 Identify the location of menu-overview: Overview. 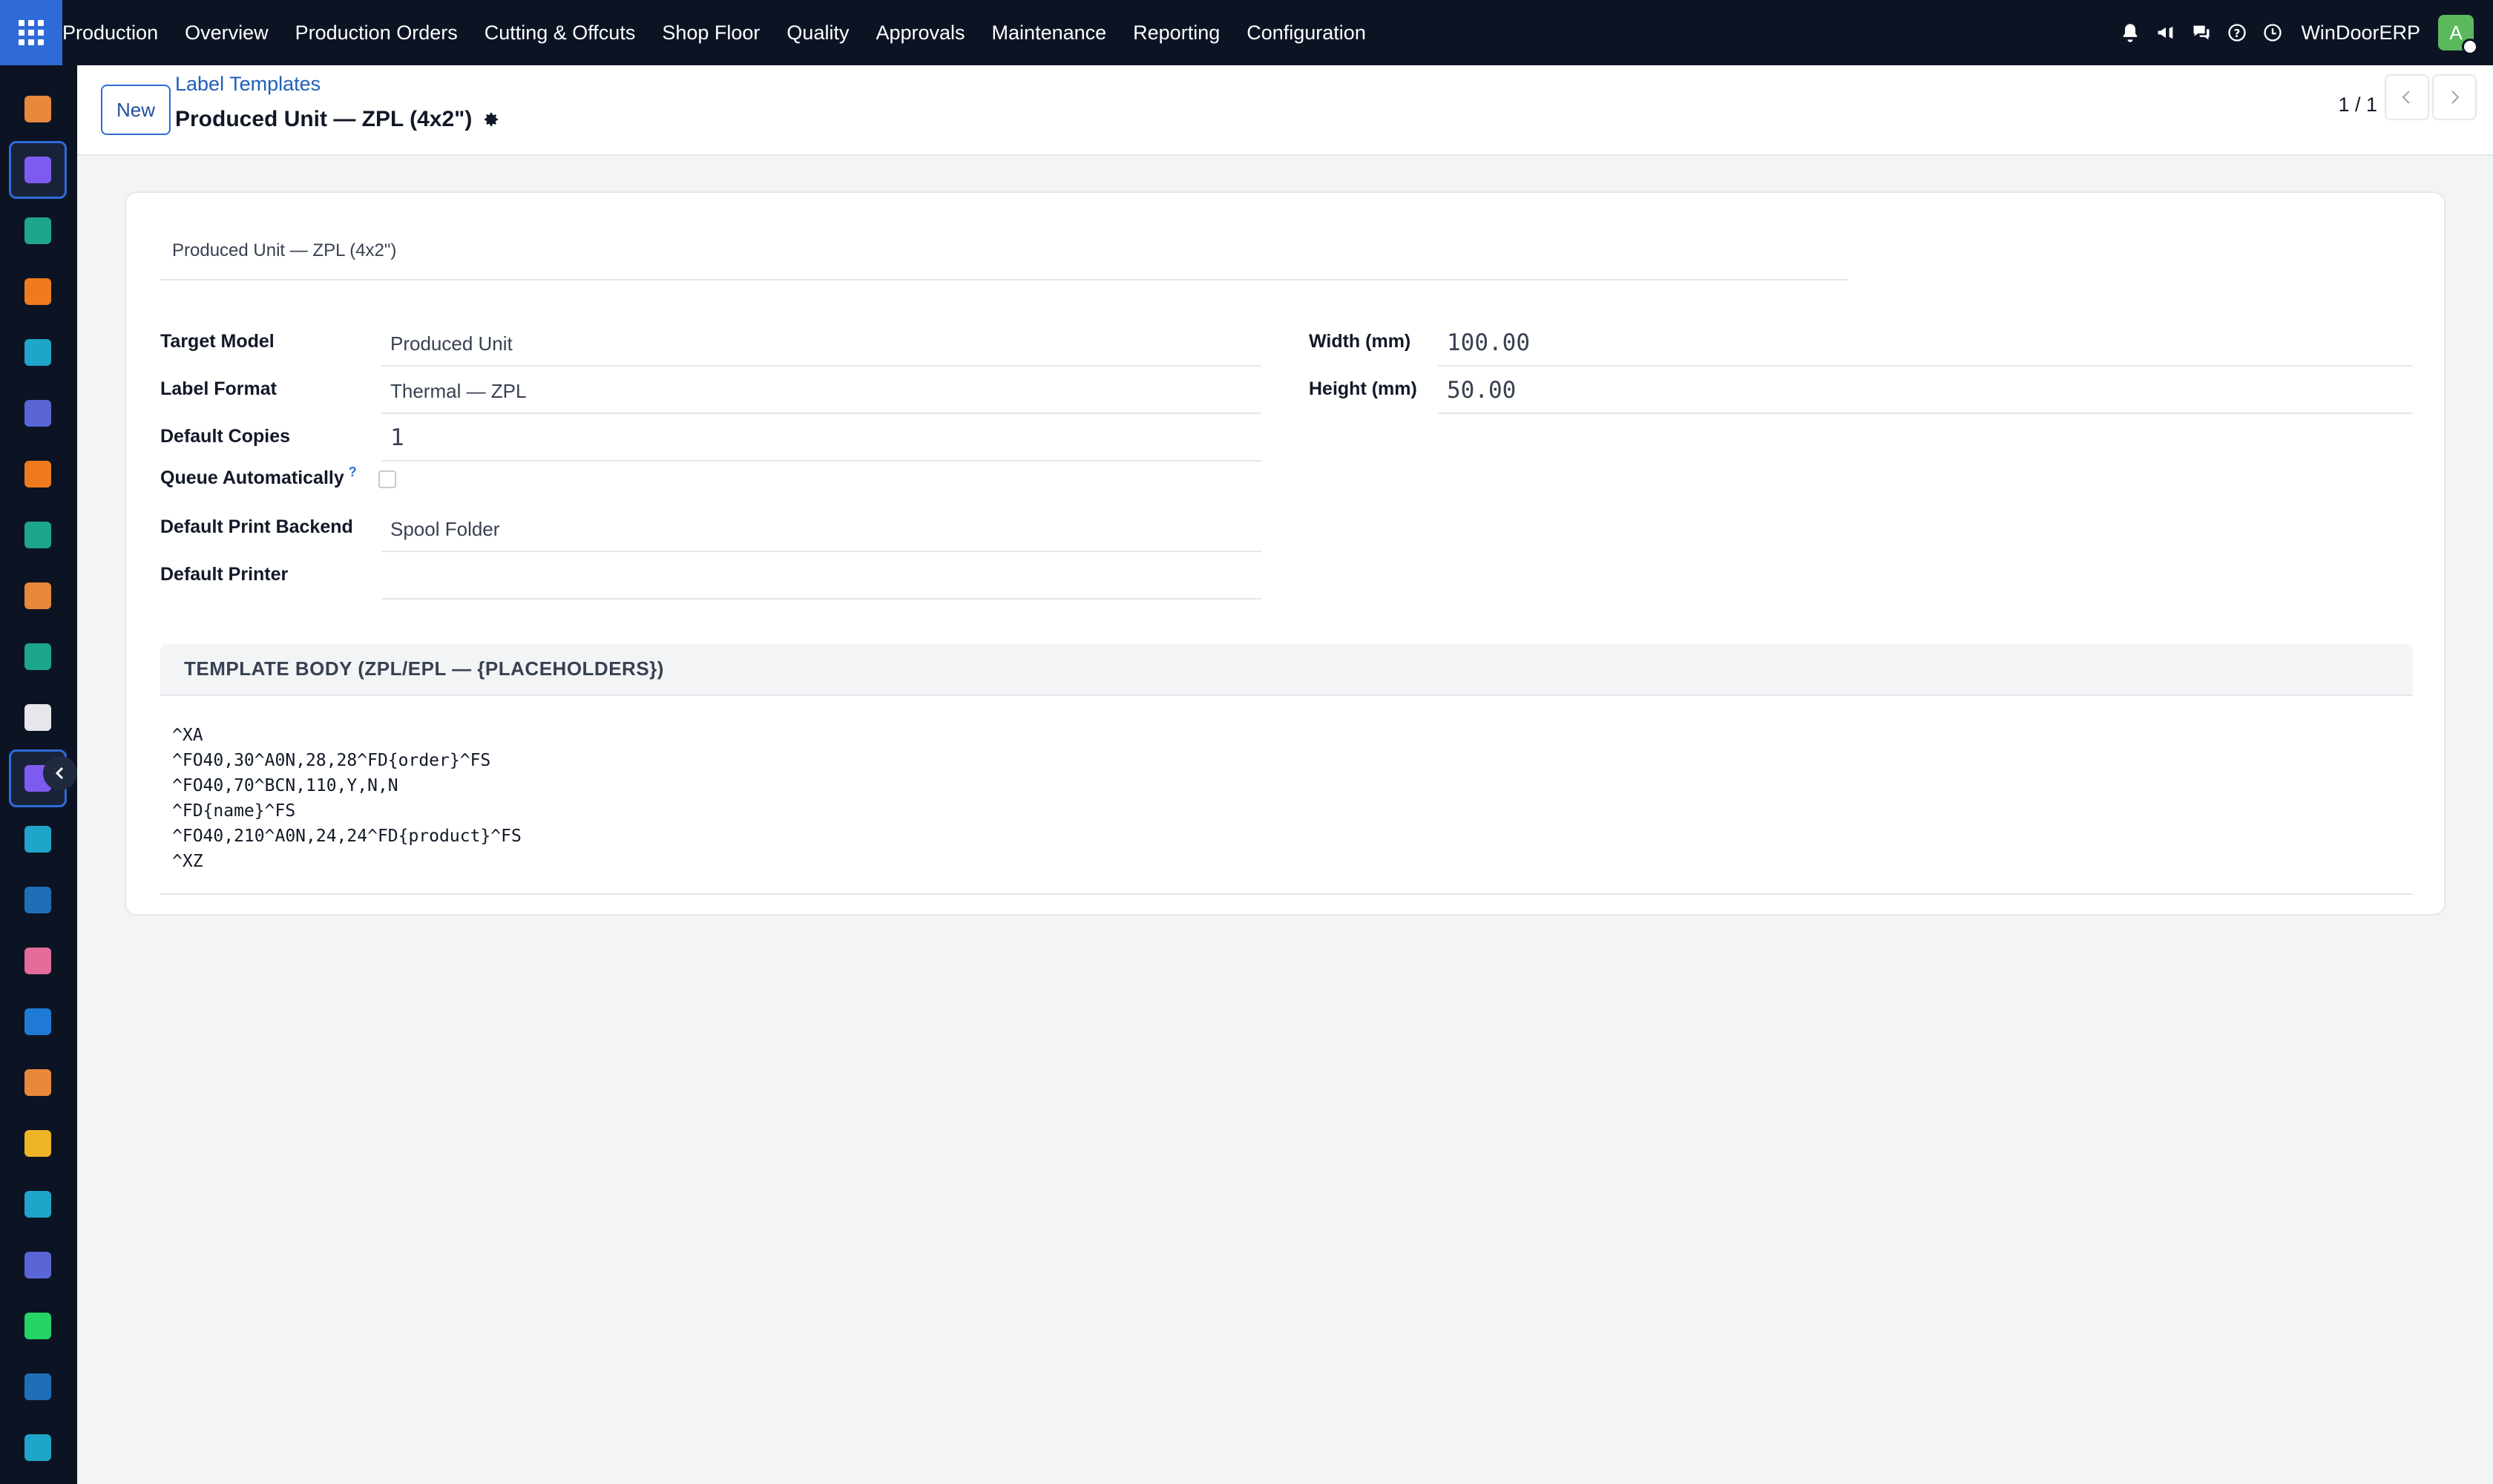
(226, 32).